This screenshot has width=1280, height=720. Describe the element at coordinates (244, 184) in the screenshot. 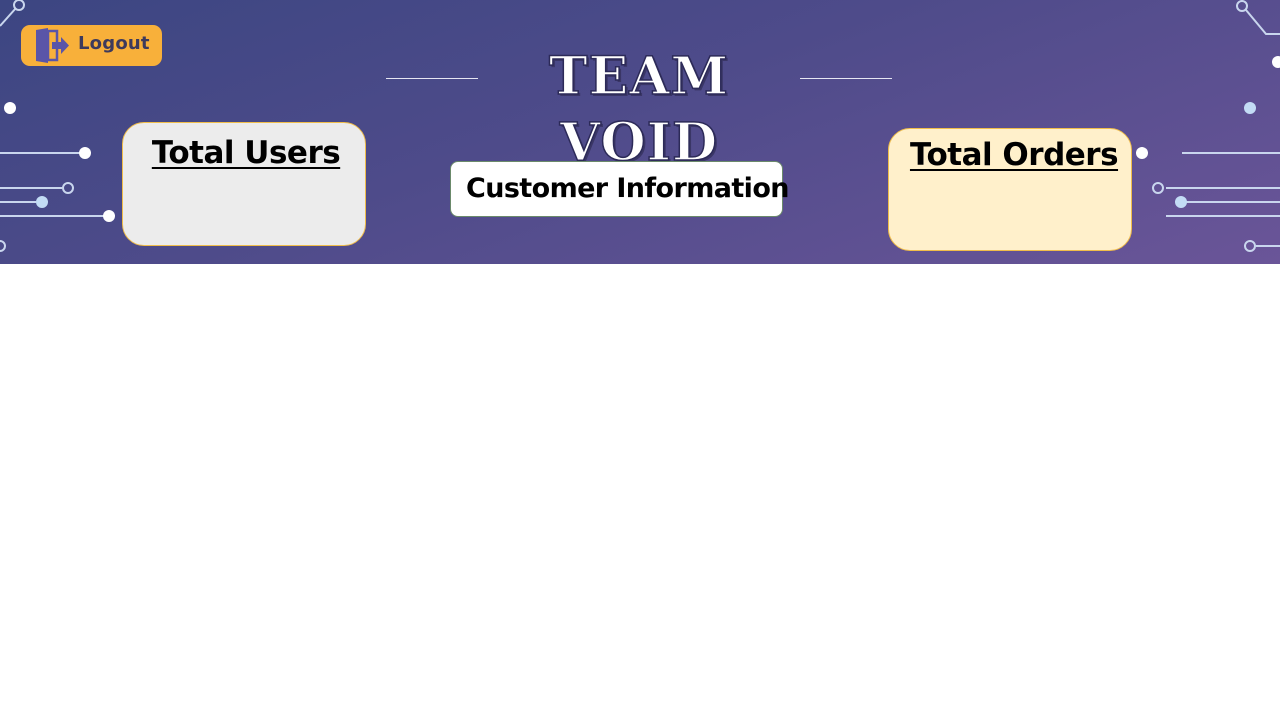

I see `total-users-card: Total Users` at that location.